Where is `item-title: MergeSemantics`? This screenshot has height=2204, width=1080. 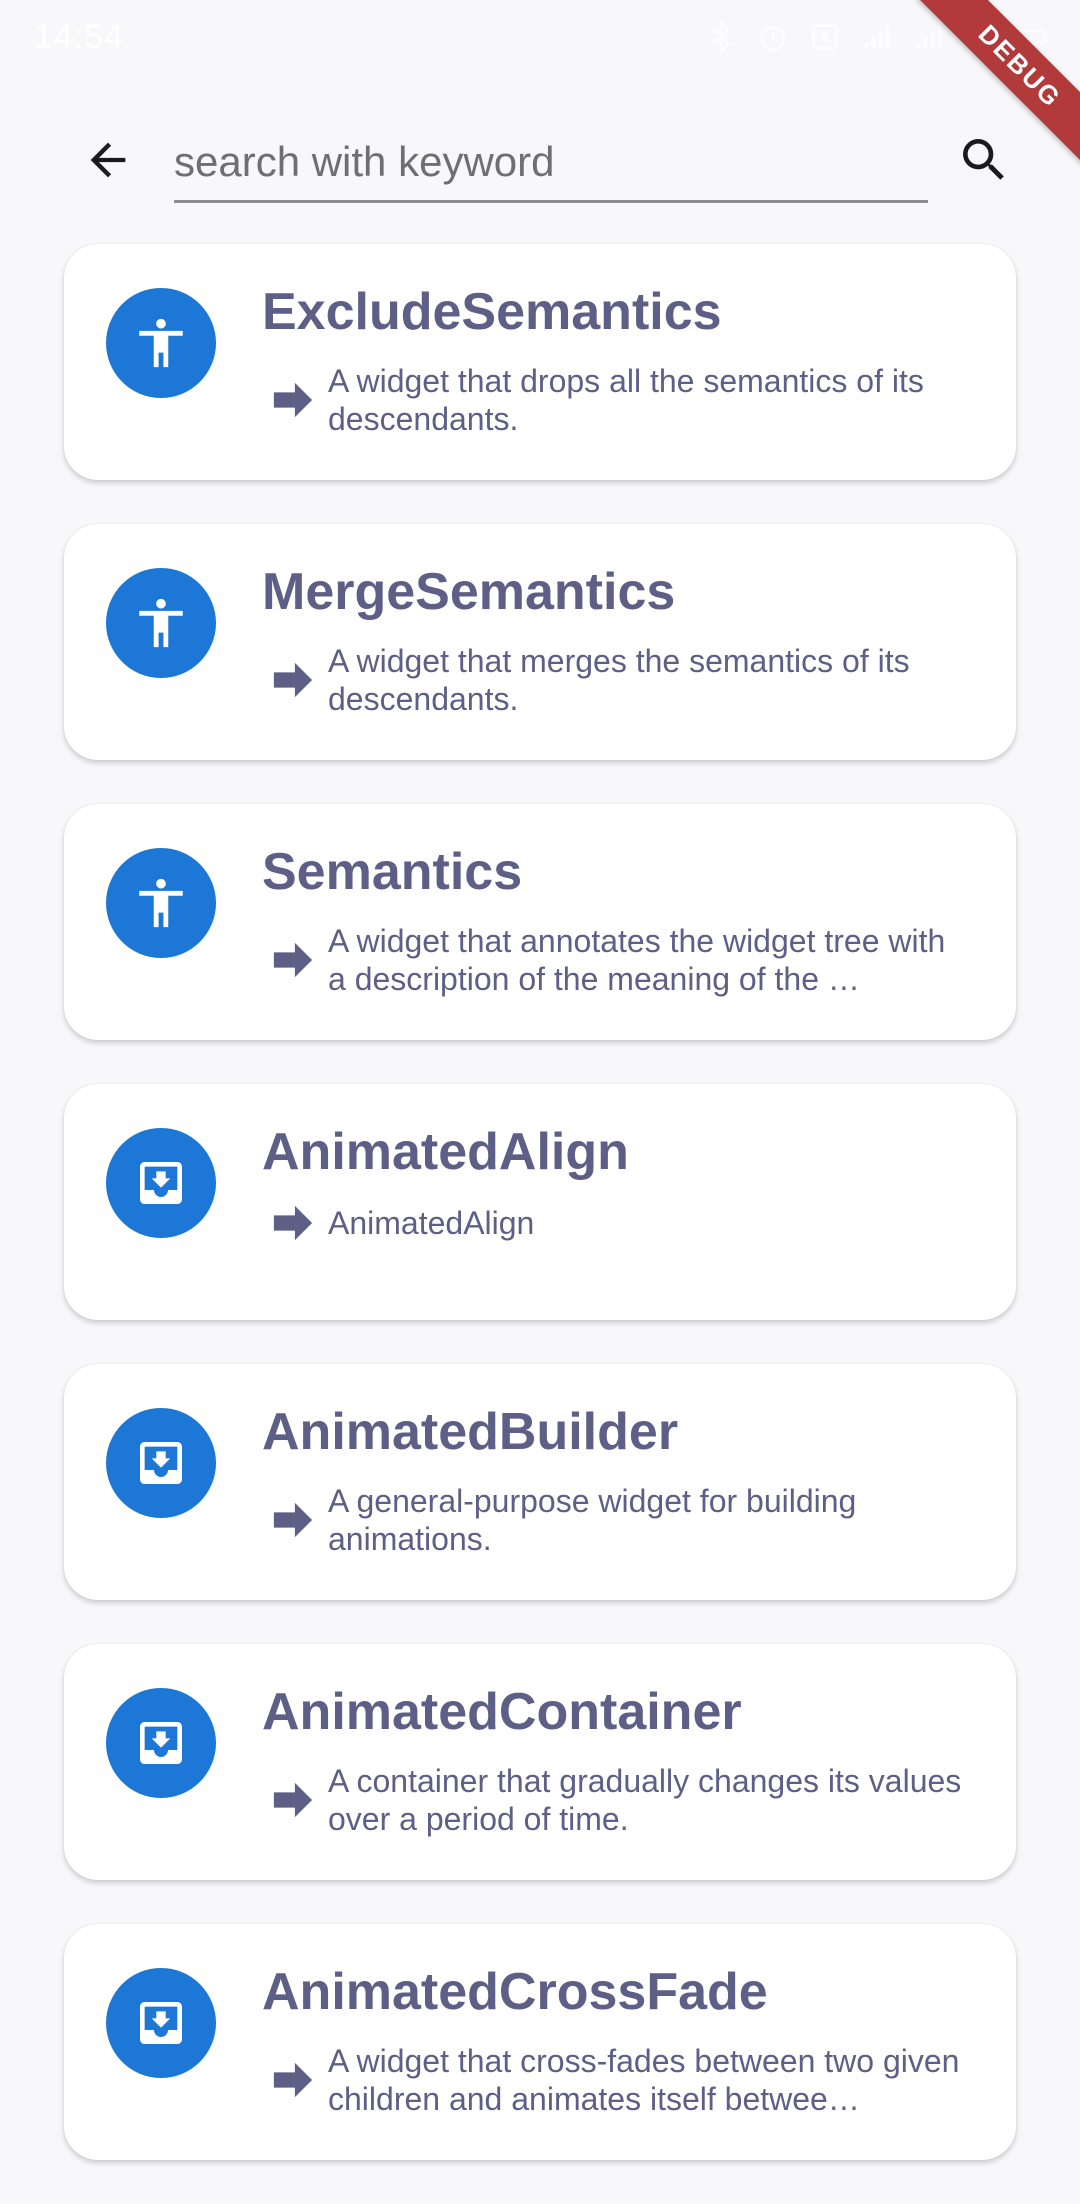 item-title: MergeSemantics is located at coordinates (469, 592).